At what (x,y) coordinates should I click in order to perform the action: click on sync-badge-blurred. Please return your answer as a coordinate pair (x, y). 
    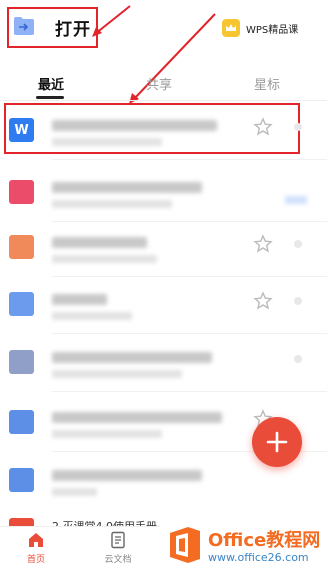
    Looking at the image, I should click on (296, 200).